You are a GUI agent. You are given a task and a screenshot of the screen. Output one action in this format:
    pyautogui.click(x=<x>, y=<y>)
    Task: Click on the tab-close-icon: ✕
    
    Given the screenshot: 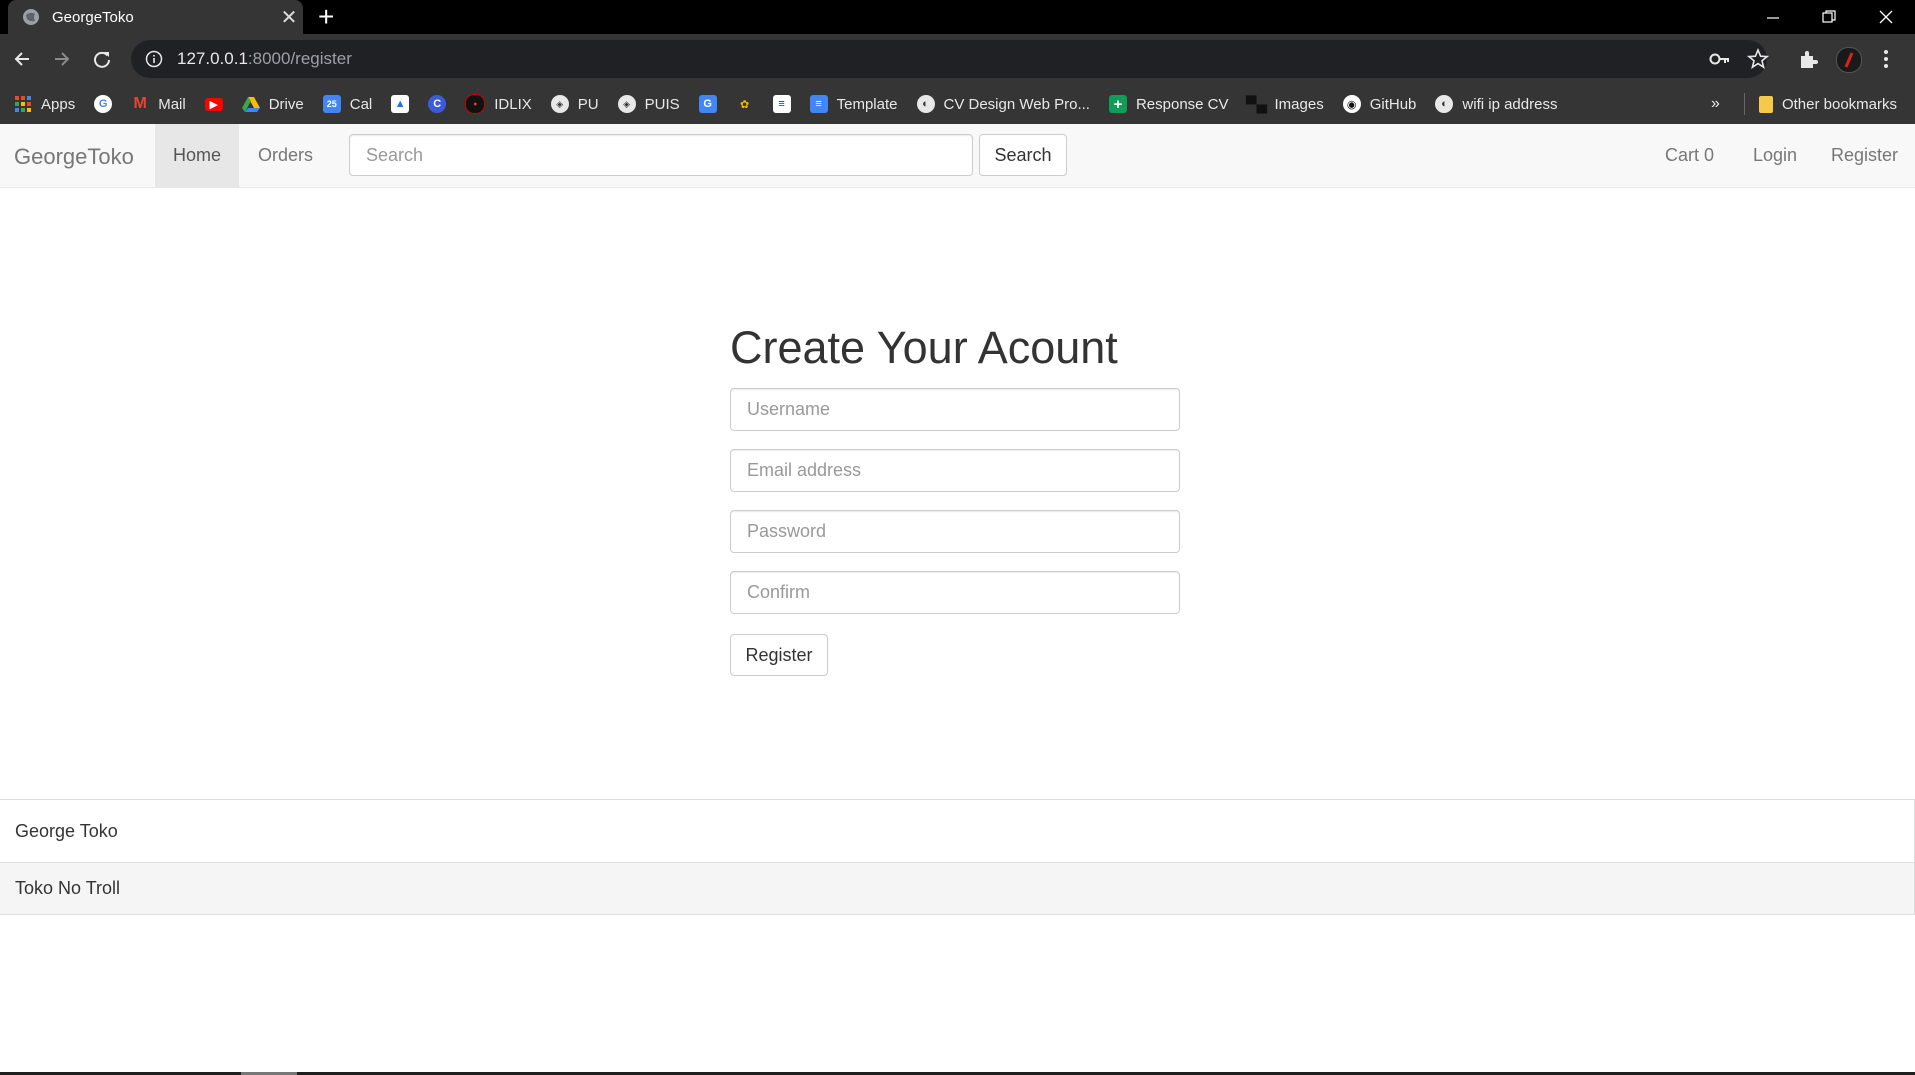 What is the action you would take?
    pyautogui.click(x=289, y=17)
    